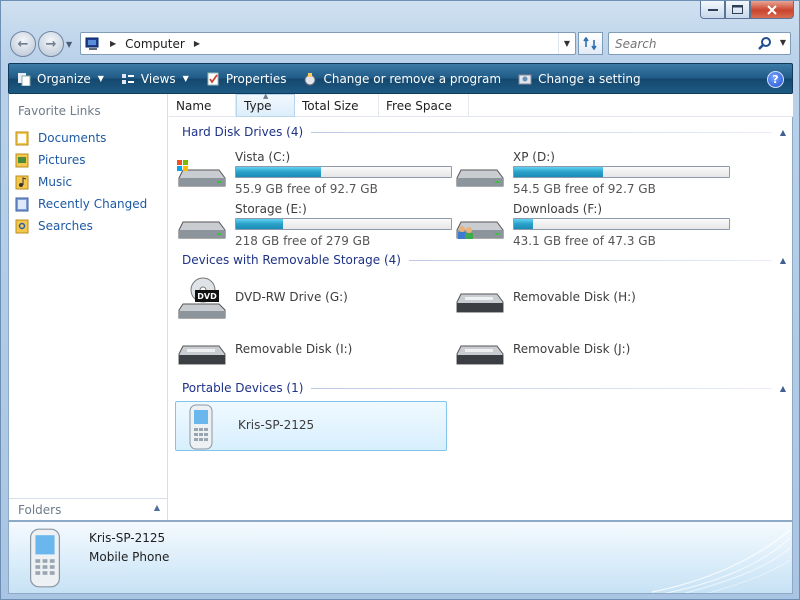  What do you see at coordinates (783, 42) in the screenshot?
I see `search-dropdown-icon: ▼` at bounding box center [783, 42].